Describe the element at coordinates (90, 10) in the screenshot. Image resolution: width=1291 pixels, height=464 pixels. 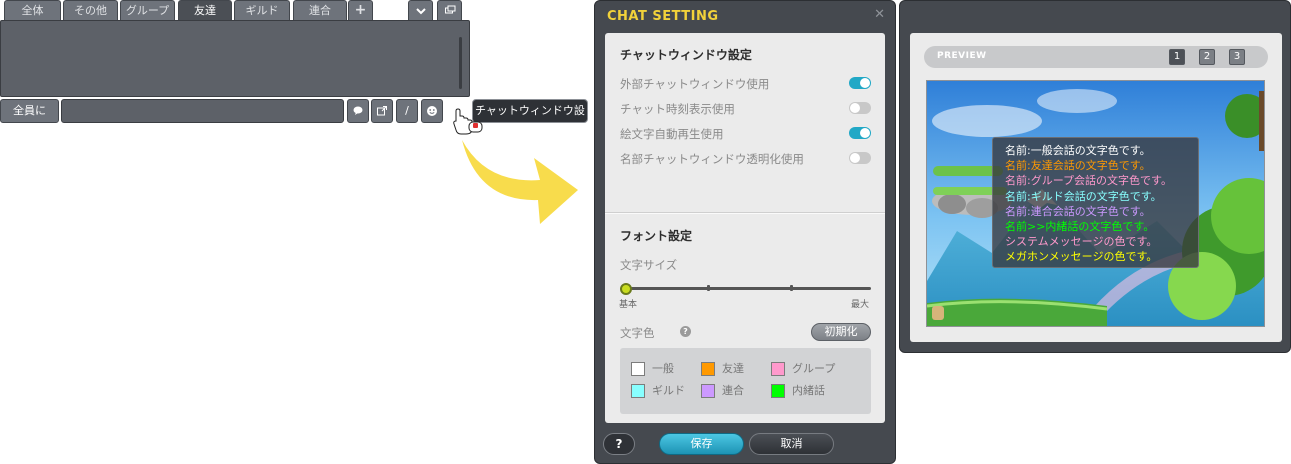
I see `tab-other: その他` at that location.